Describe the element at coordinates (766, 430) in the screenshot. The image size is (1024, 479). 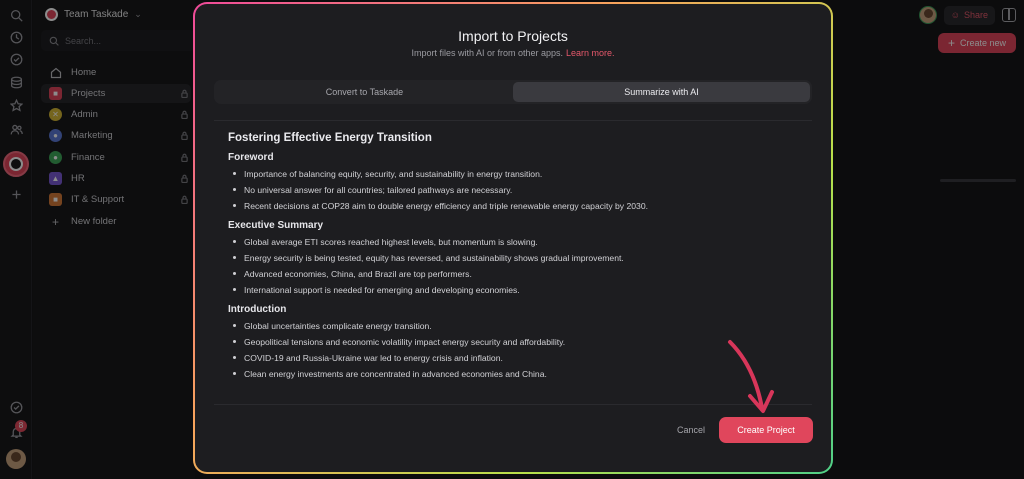
I see `create-project-button: Create Project` at that location.